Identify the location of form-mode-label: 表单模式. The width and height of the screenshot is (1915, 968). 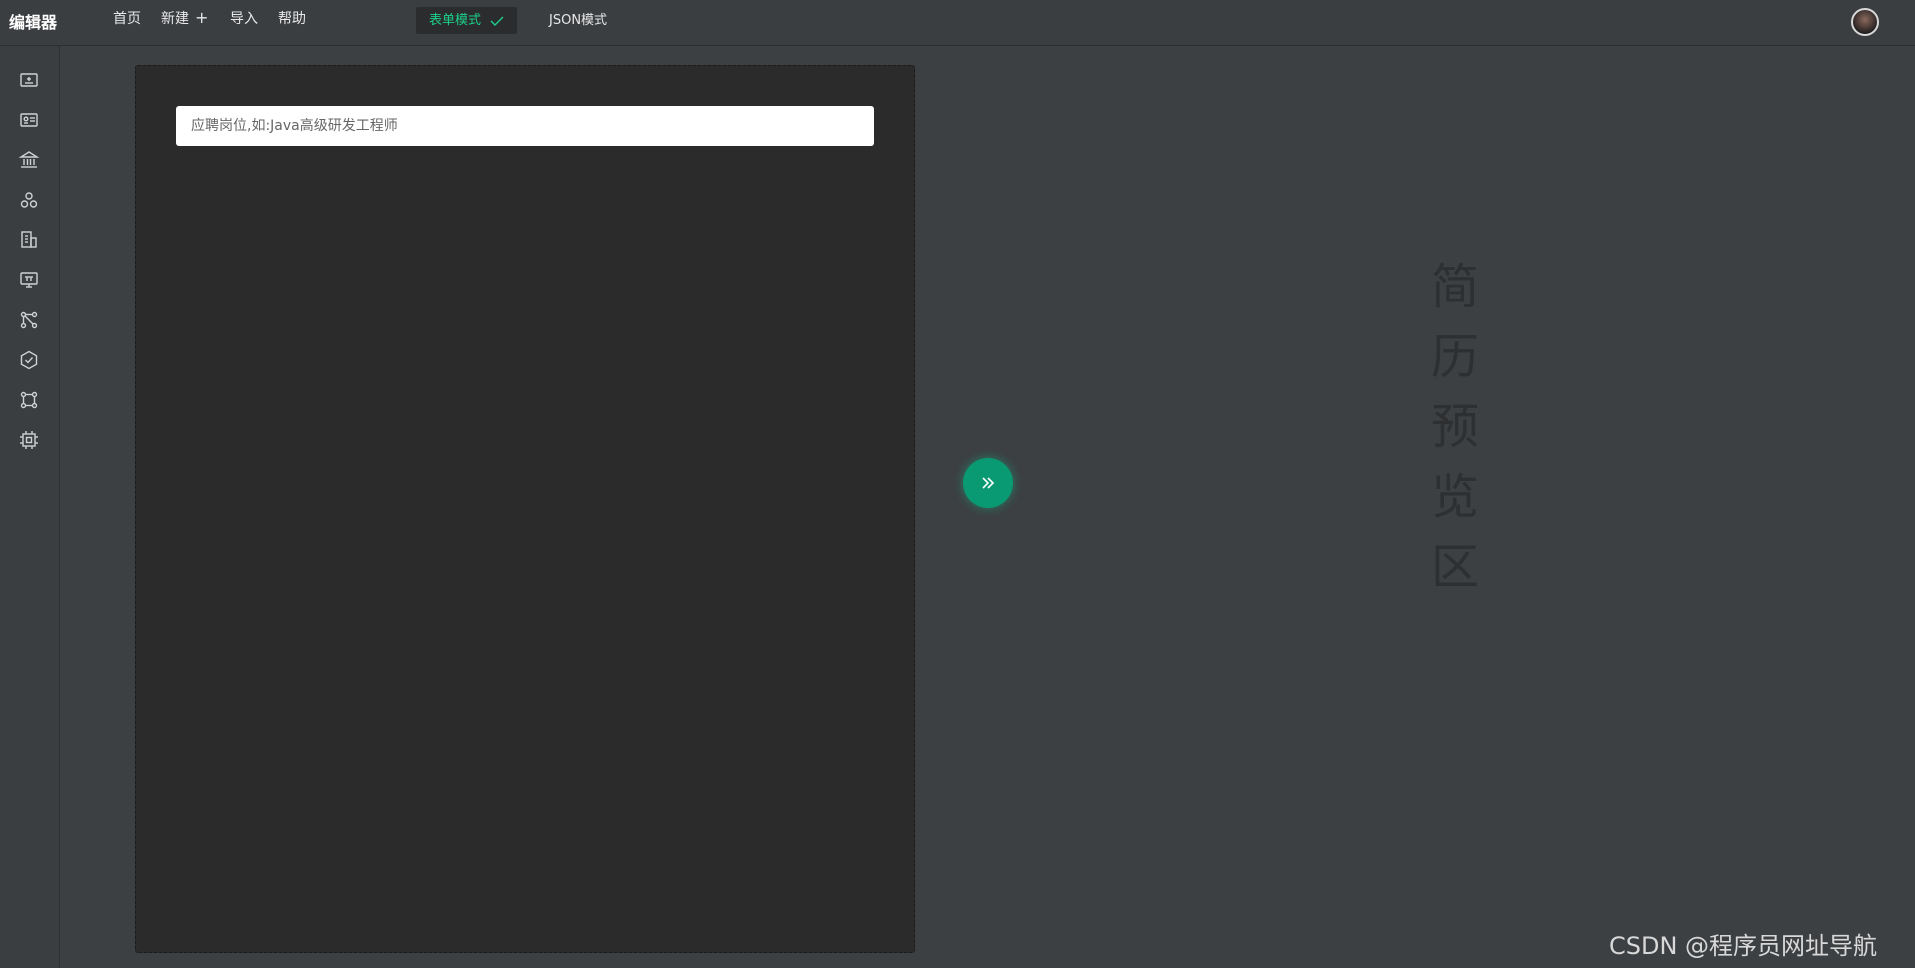
(455, 20).